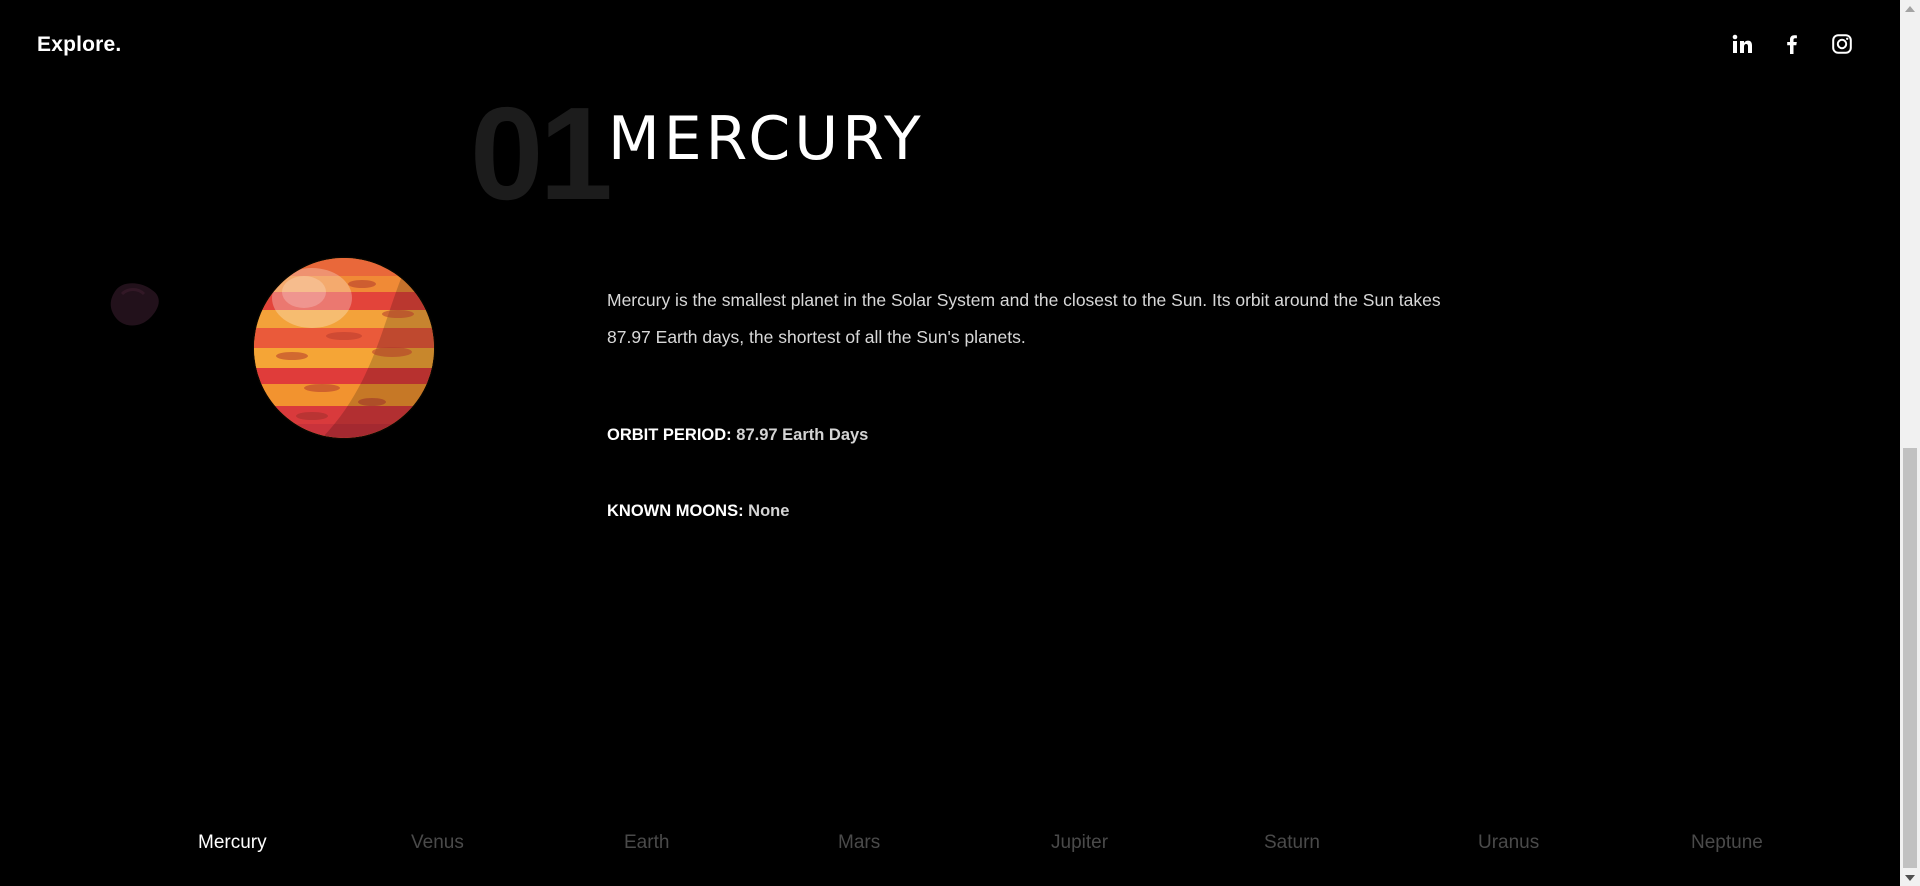 The image size is (1920, 886). I want to click on known-moons-value: None, so click(769, 511).